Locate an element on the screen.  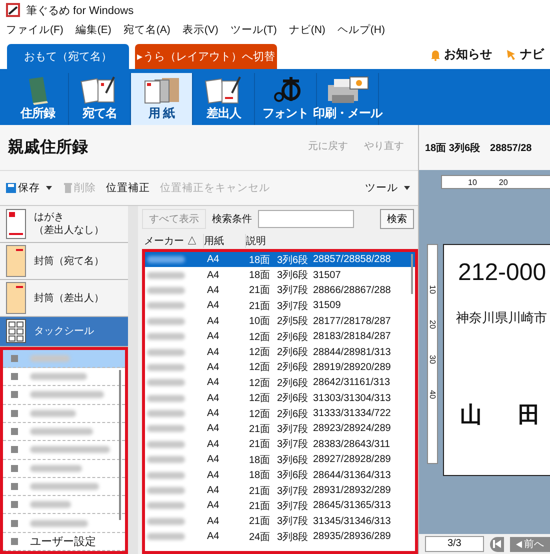
toolbar-button: ツール is located at coordinates (388, 188).